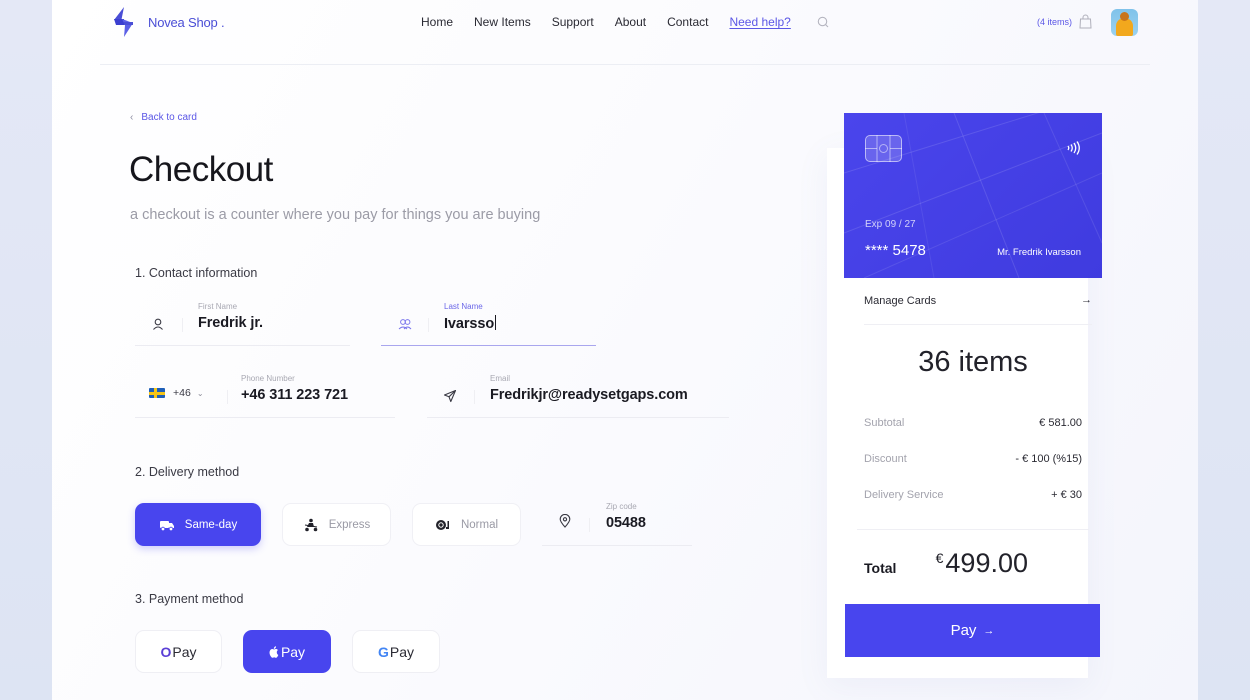 Image resolution: width=1250 pixels, height=700 pixels. What do you see at coordinates (1124, 16) in the screenshot?
I see `avatar-figure-head` at bounding box center [1124, 16].